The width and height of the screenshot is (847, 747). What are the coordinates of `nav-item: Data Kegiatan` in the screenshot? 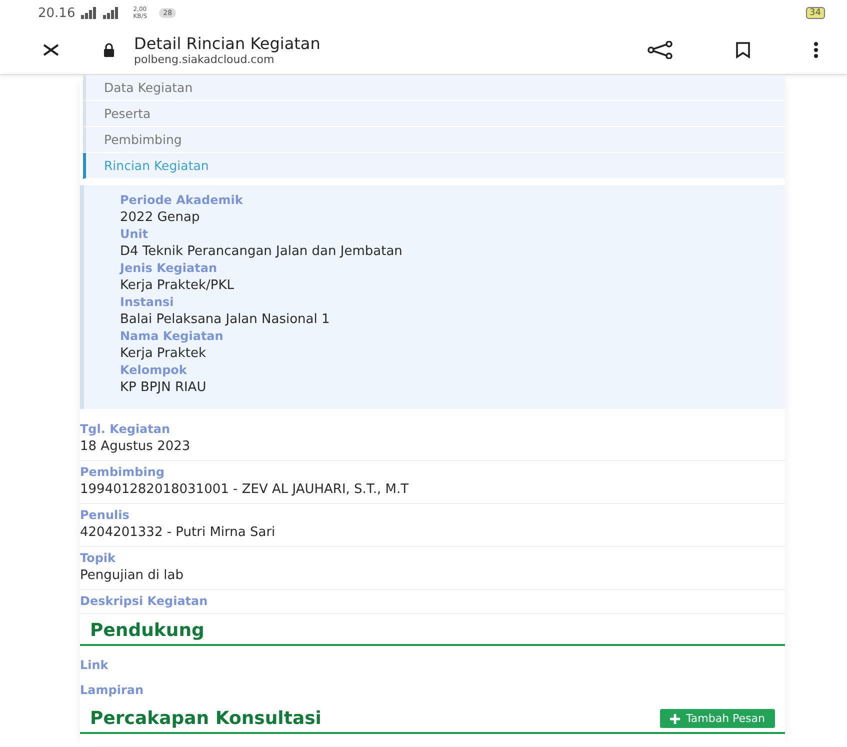 It's located at (434, 88).